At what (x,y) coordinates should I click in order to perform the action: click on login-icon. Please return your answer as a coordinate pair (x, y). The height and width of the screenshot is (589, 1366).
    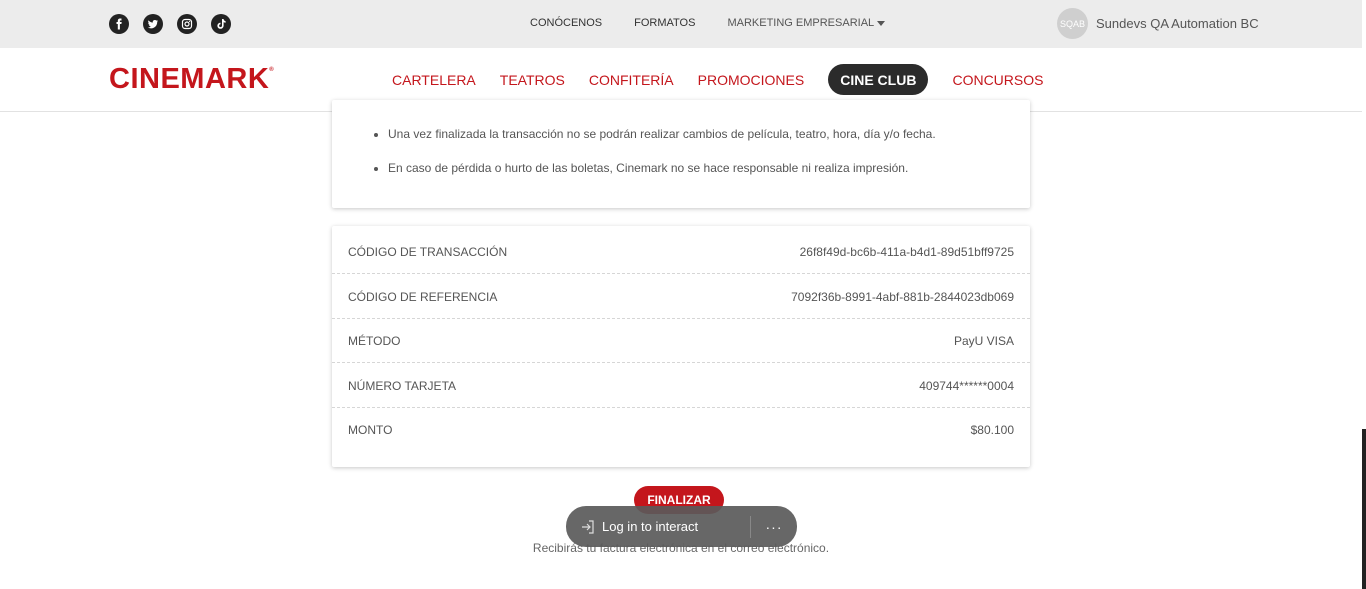
    Looking at the image, I should click on (588, 526).